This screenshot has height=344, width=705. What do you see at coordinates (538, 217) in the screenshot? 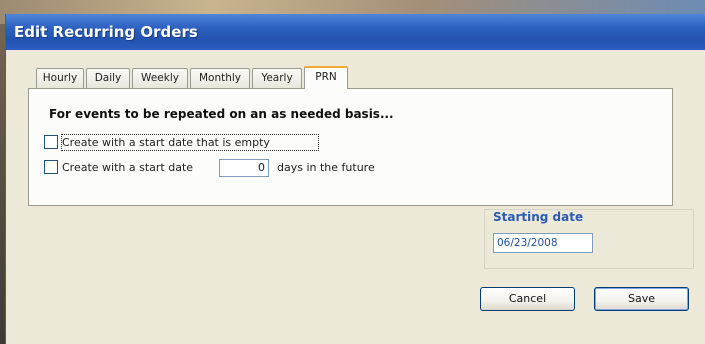
I see `starting-date-label: Starting date` at bounding box center [538, 217].